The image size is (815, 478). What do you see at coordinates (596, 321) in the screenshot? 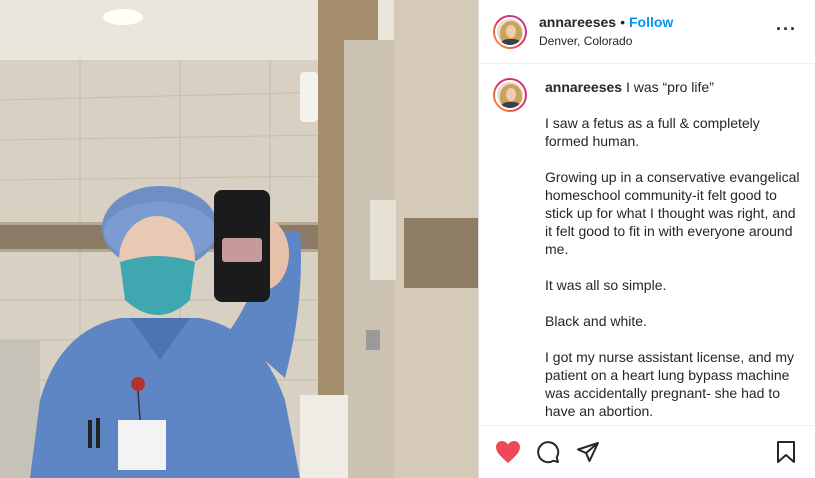
I see `caption-paragraph: Black and white.` at bounding box center [596, 321].